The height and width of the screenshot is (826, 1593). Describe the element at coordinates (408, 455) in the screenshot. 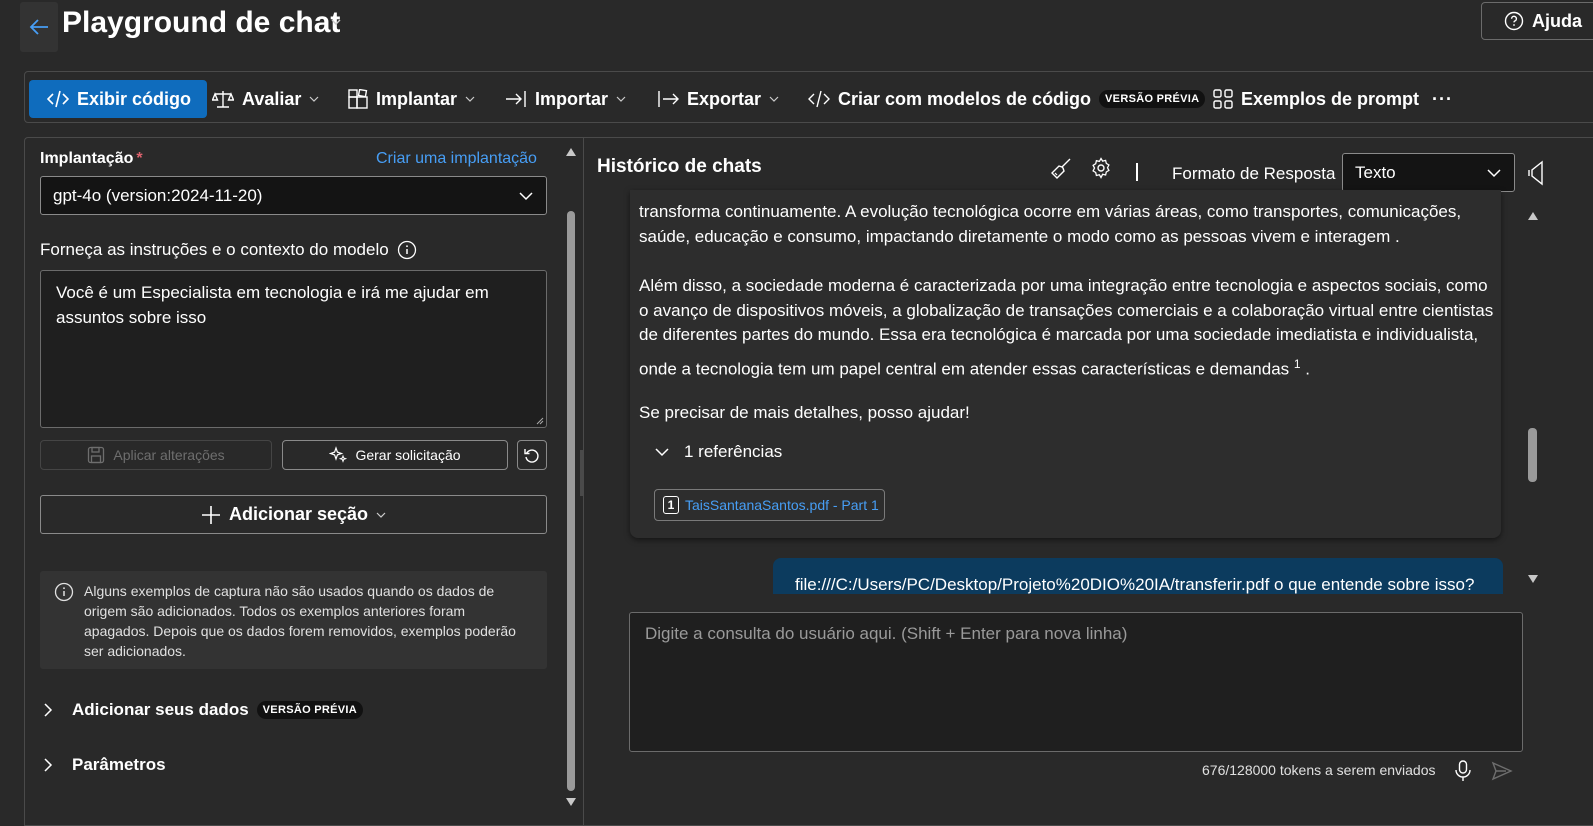

I see `generate-prompt-label: Gerar solicitação` at that location.